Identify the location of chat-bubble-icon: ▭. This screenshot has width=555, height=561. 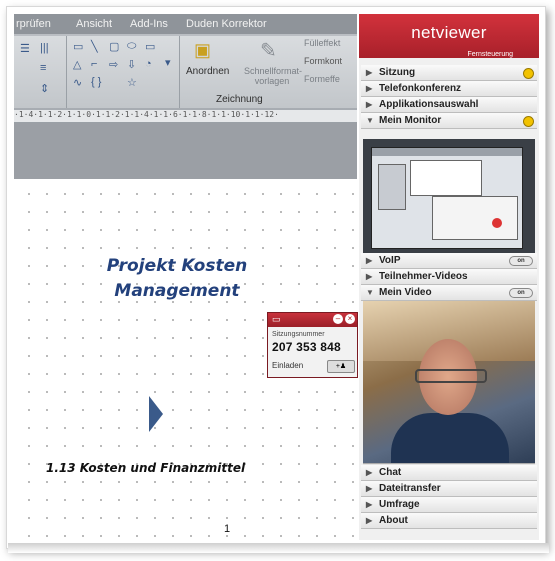
(276, 319).